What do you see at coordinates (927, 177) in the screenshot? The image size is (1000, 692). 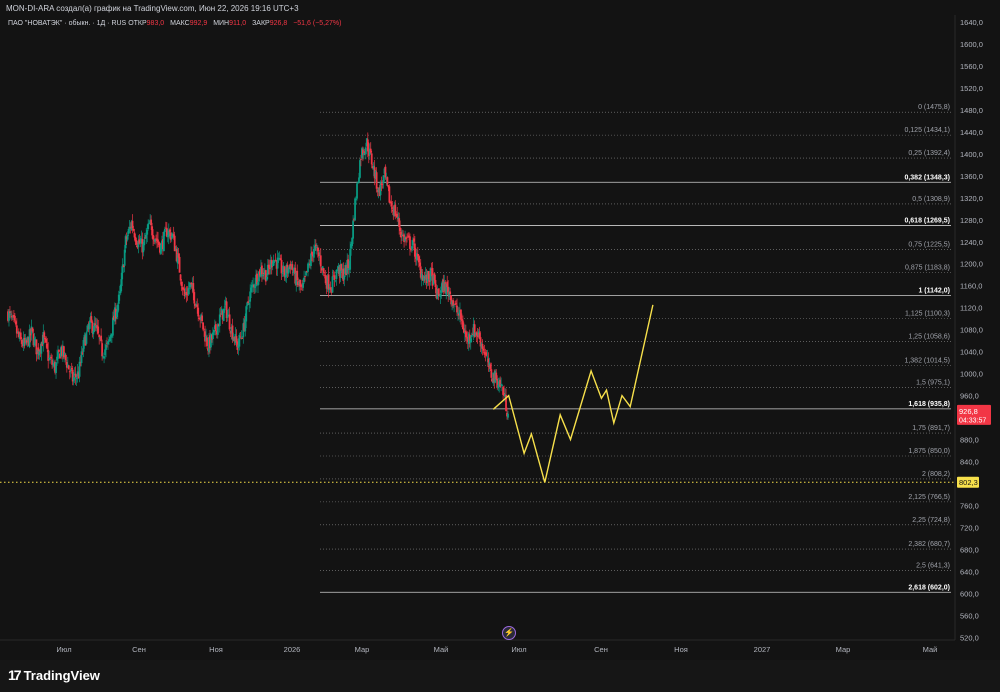 I see `fib-level-label: 0,382 (1348,3)` at bounding box center [927, 177].